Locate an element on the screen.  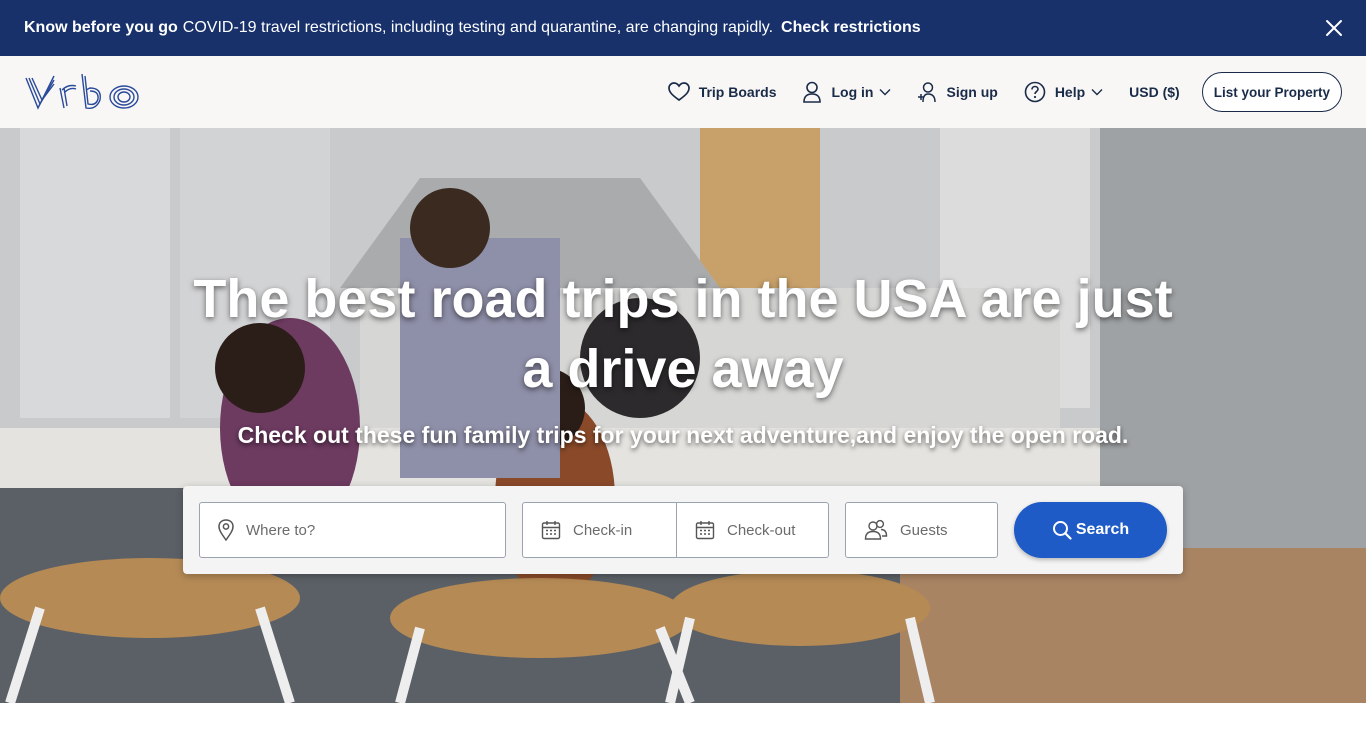
trip-boards-label: Trip Boards is located at coordinates (737, 92).